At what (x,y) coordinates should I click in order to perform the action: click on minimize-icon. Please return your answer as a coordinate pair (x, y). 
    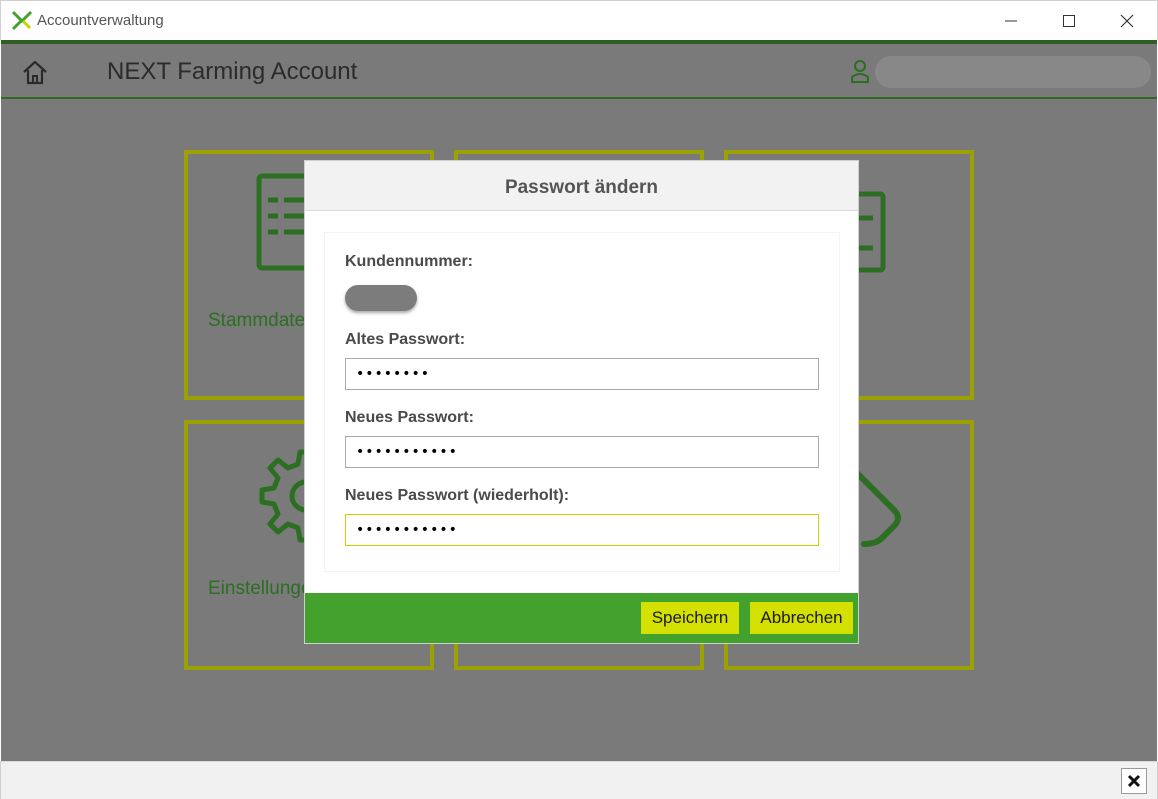
    Looking at the image, I should click on (1011, 21).